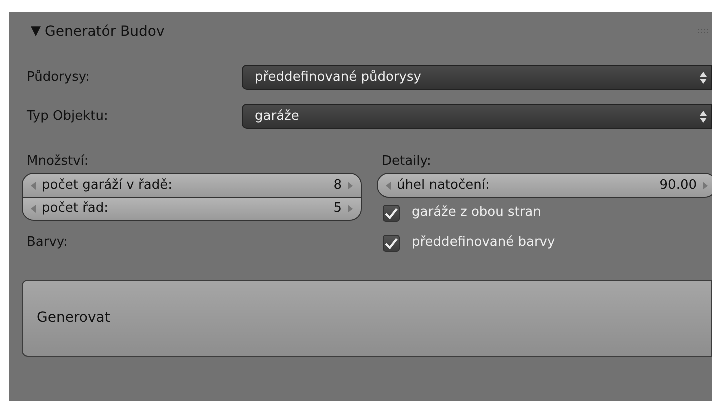 This screenshot has width=712, height=401. What do you see at coordinates (484, 243) in the screenshot?
I see `checkbox-label: předdefinované barvy` at bounding box center [484, 243].